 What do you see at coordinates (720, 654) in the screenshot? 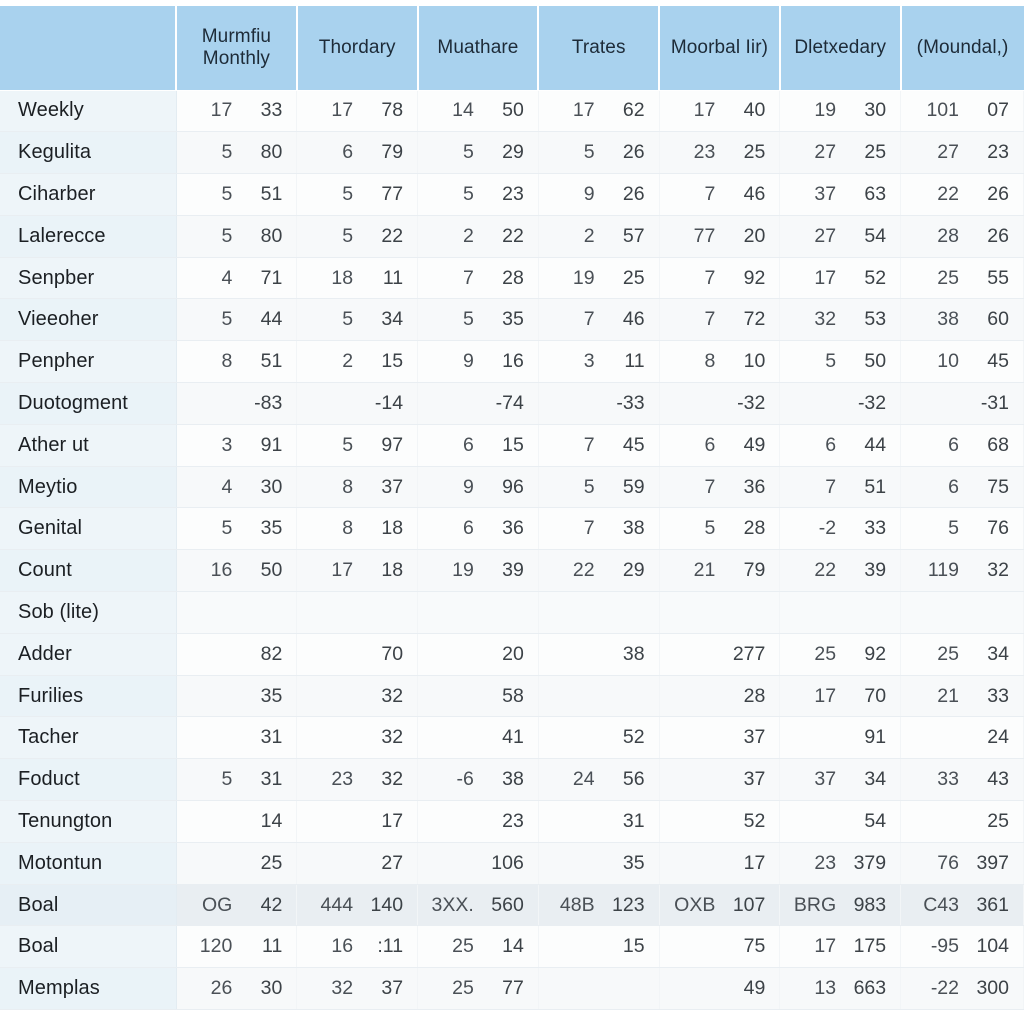
I see `table-cell: 277` at bounding box center [720, 654].